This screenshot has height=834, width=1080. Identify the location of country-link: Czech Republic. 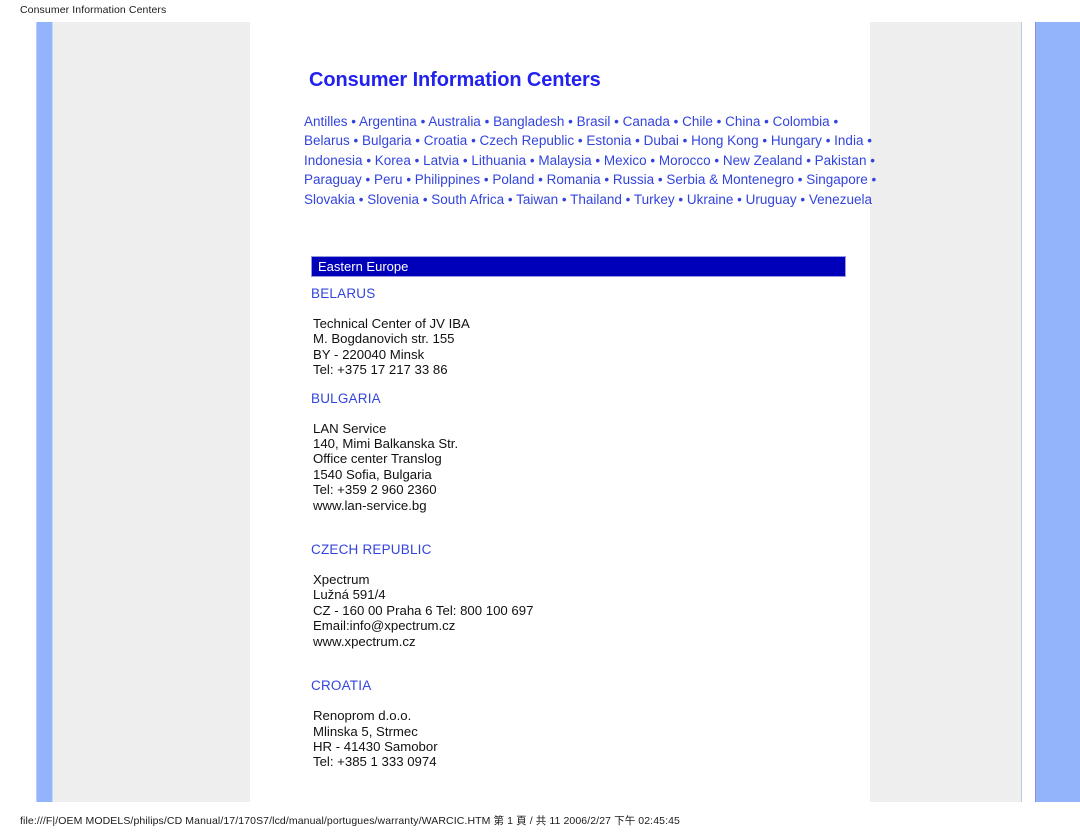
(527, 140).